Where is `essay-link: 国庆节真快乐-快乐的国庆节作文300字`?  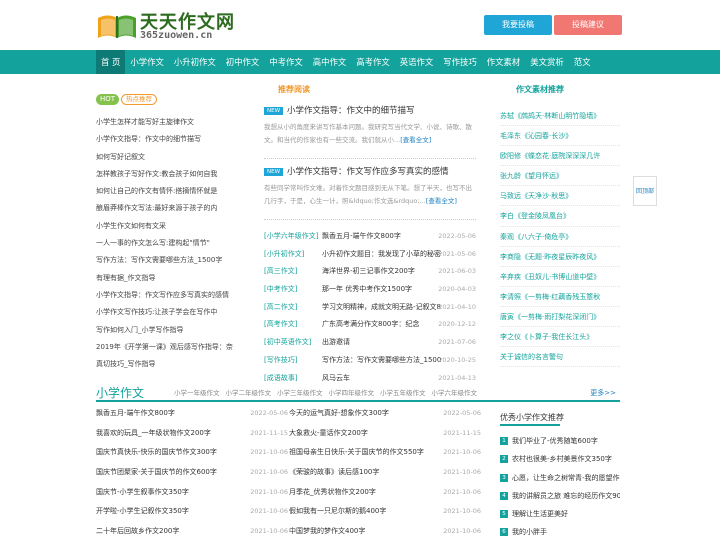
essay-link: 国庆节真快乐-快乐的国庆节作文300字 is located at coordinates (156, 452).